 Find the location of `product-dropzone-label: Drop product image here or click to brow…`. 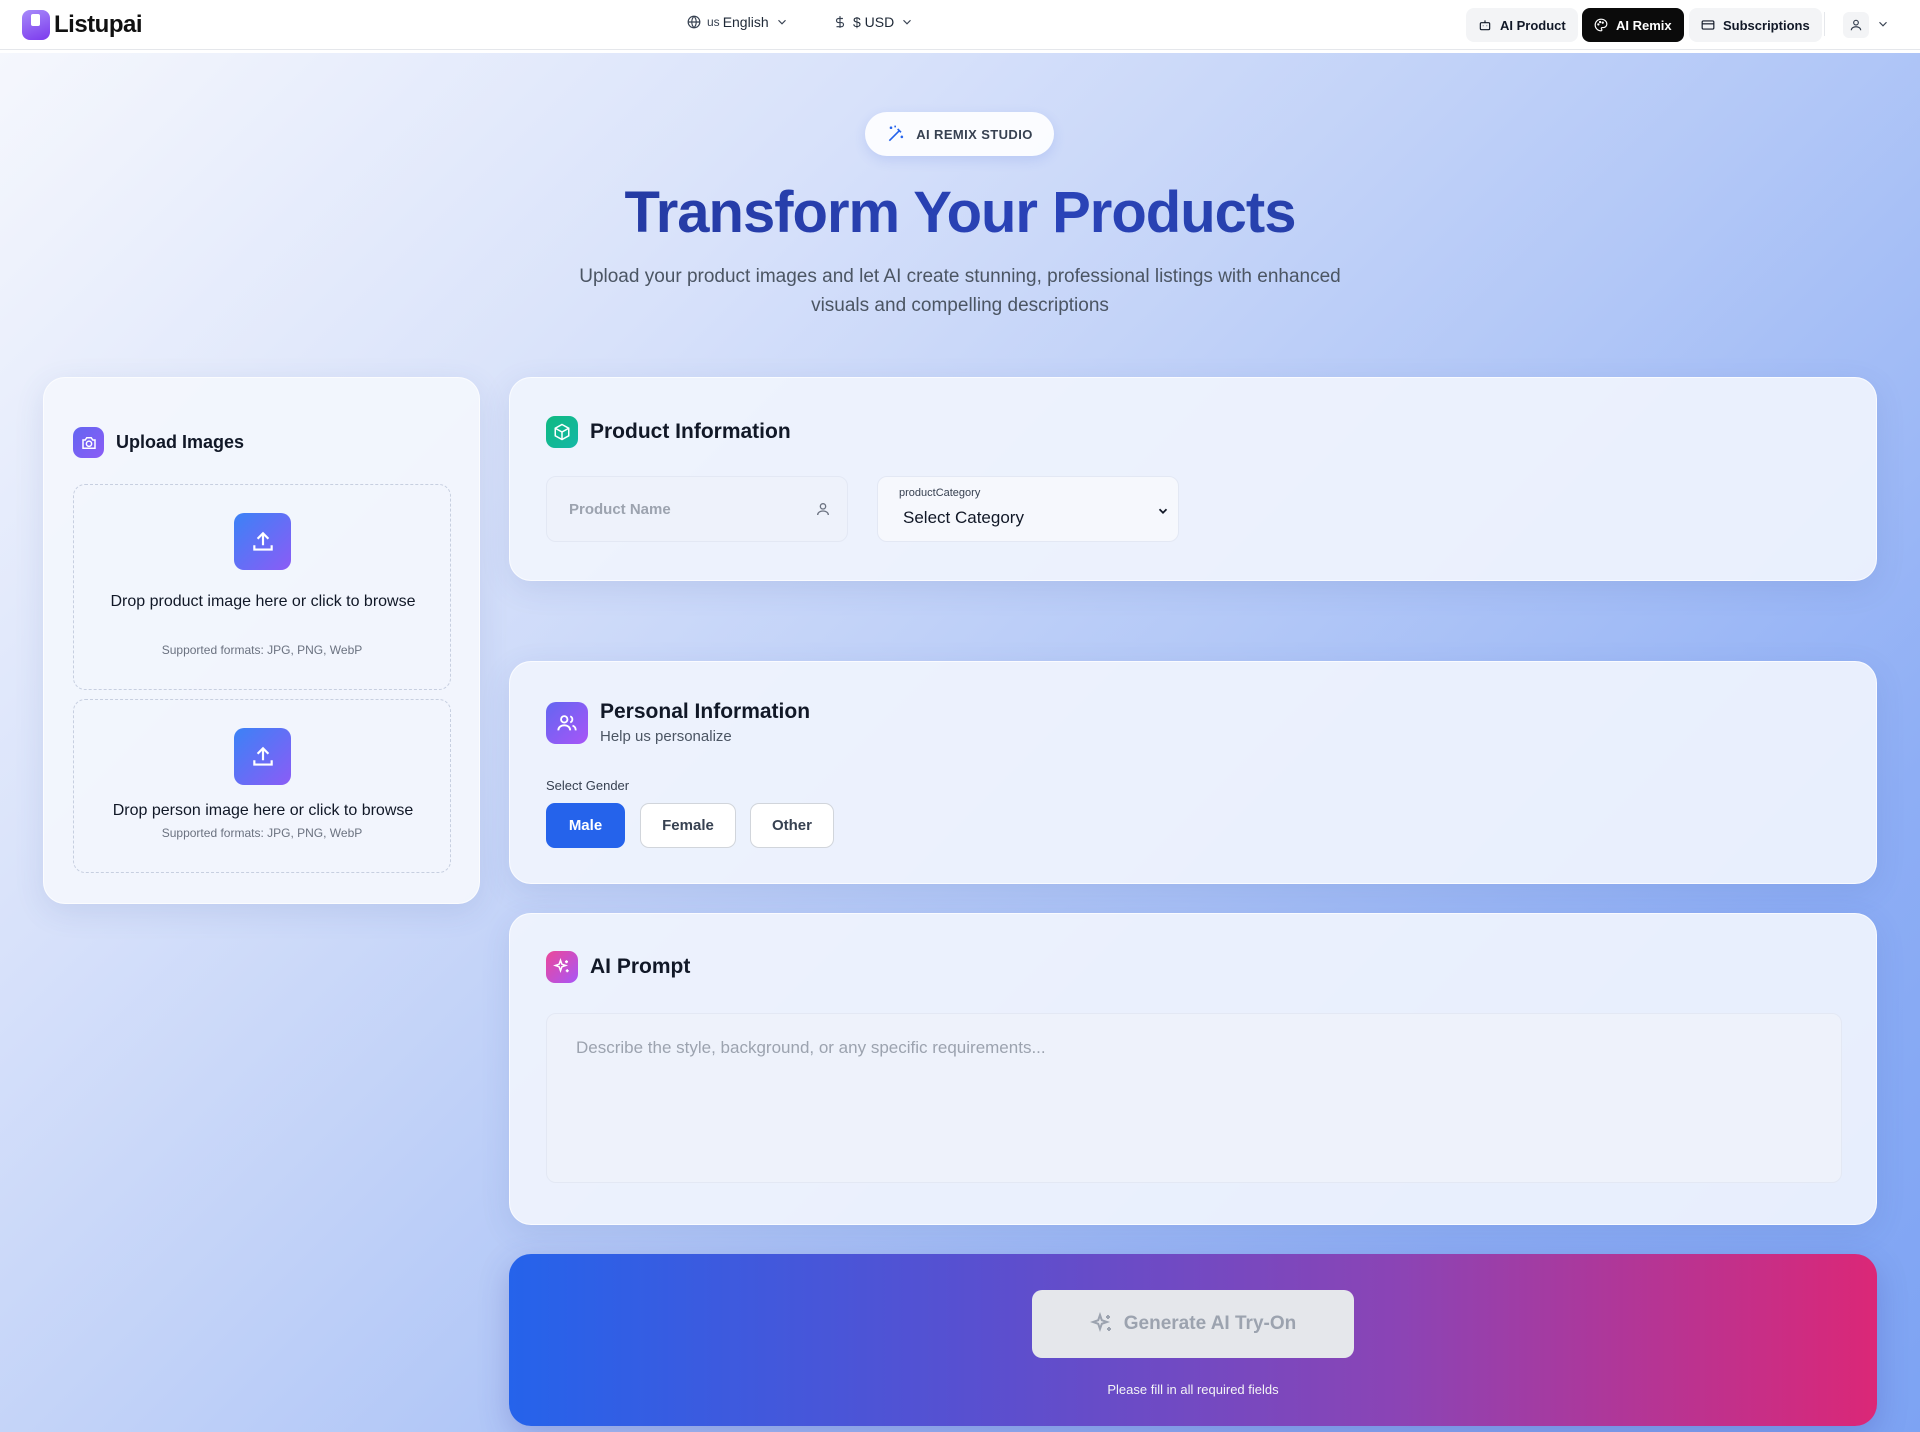

product-dropzone-label: Drop product image here or click to brow… is located at coordinates (263, 601).